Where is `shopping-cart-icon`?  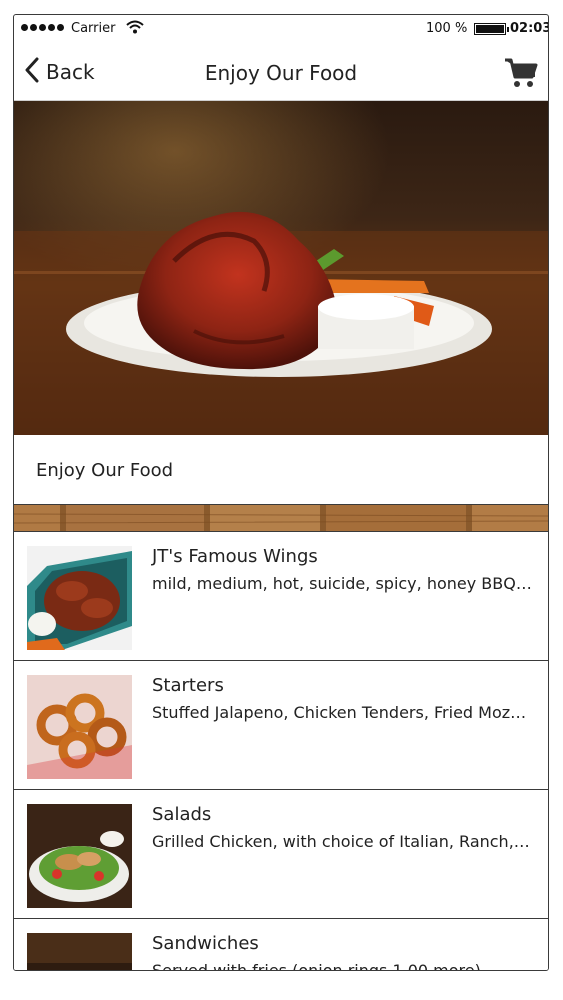
shopping-cart-icon is located at coordinates (521, 75).